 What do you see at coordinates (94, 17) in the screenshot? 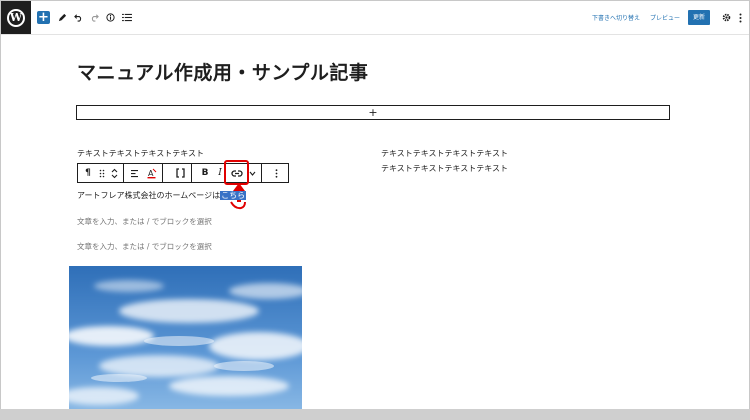
I see `redo-icon` at bounding box center [94, 17].